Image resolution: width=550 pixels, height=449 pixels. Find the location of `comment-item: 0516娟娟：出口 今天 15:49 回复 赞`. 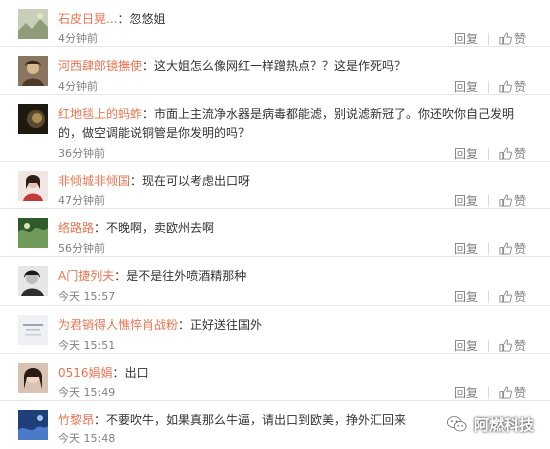

comment-item: 0516娟娟：出口 今天 15:49 回复 赞 is located at coordinates (275, 377).